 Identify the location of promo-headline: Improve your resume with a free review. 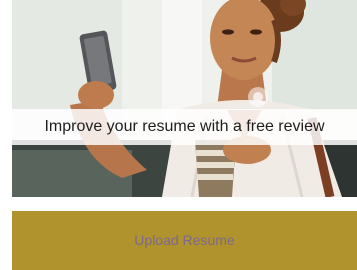
(184, 126).